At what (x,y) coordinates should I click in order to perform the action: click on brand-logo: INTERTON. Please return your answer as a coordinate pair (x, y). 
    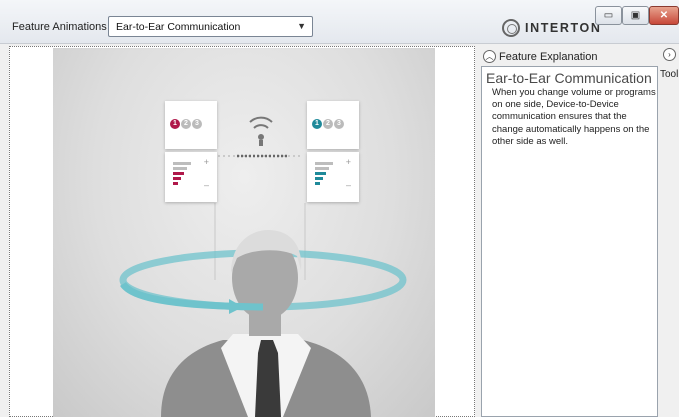
    Looking at the image, I should click on (551, 28).